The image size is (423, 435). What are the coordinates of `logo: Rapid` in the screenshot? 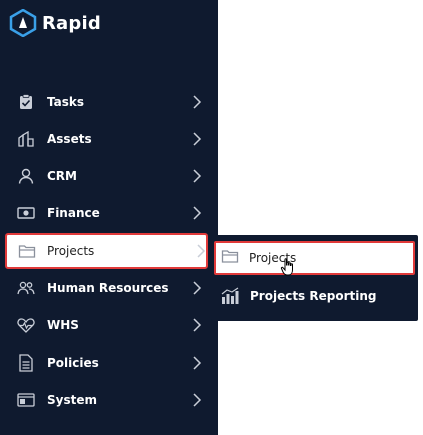 It's located at (55, 23).